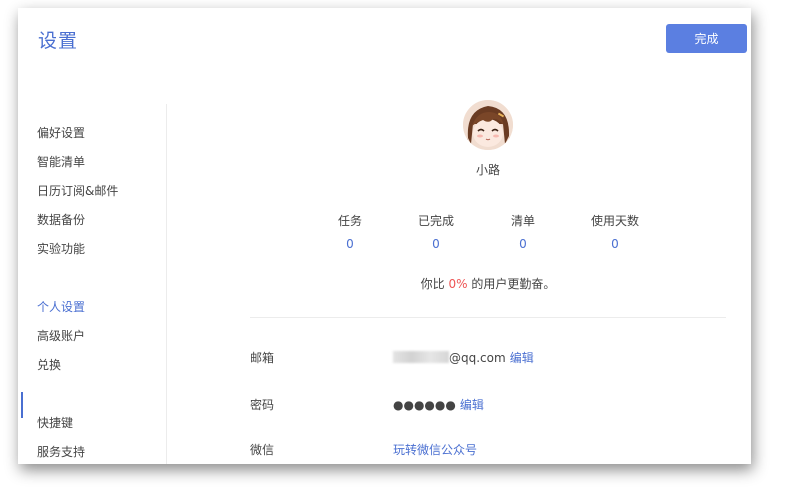 The image size is (791, 498). Describe the element at coordinates (61, 220) in the screenshot. I see `sidebar-item-backup: 数据备份` at that location.